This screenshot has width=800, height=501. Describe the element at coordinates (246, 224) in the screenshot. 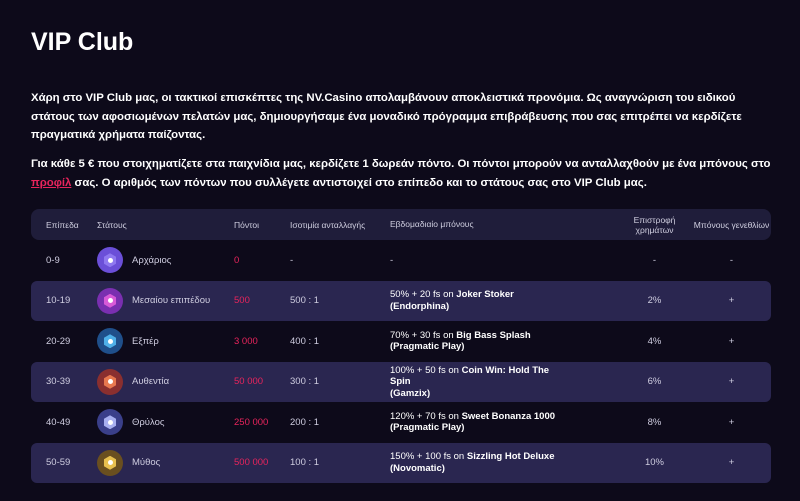

I see `header-points: Πόντοι` at that location.